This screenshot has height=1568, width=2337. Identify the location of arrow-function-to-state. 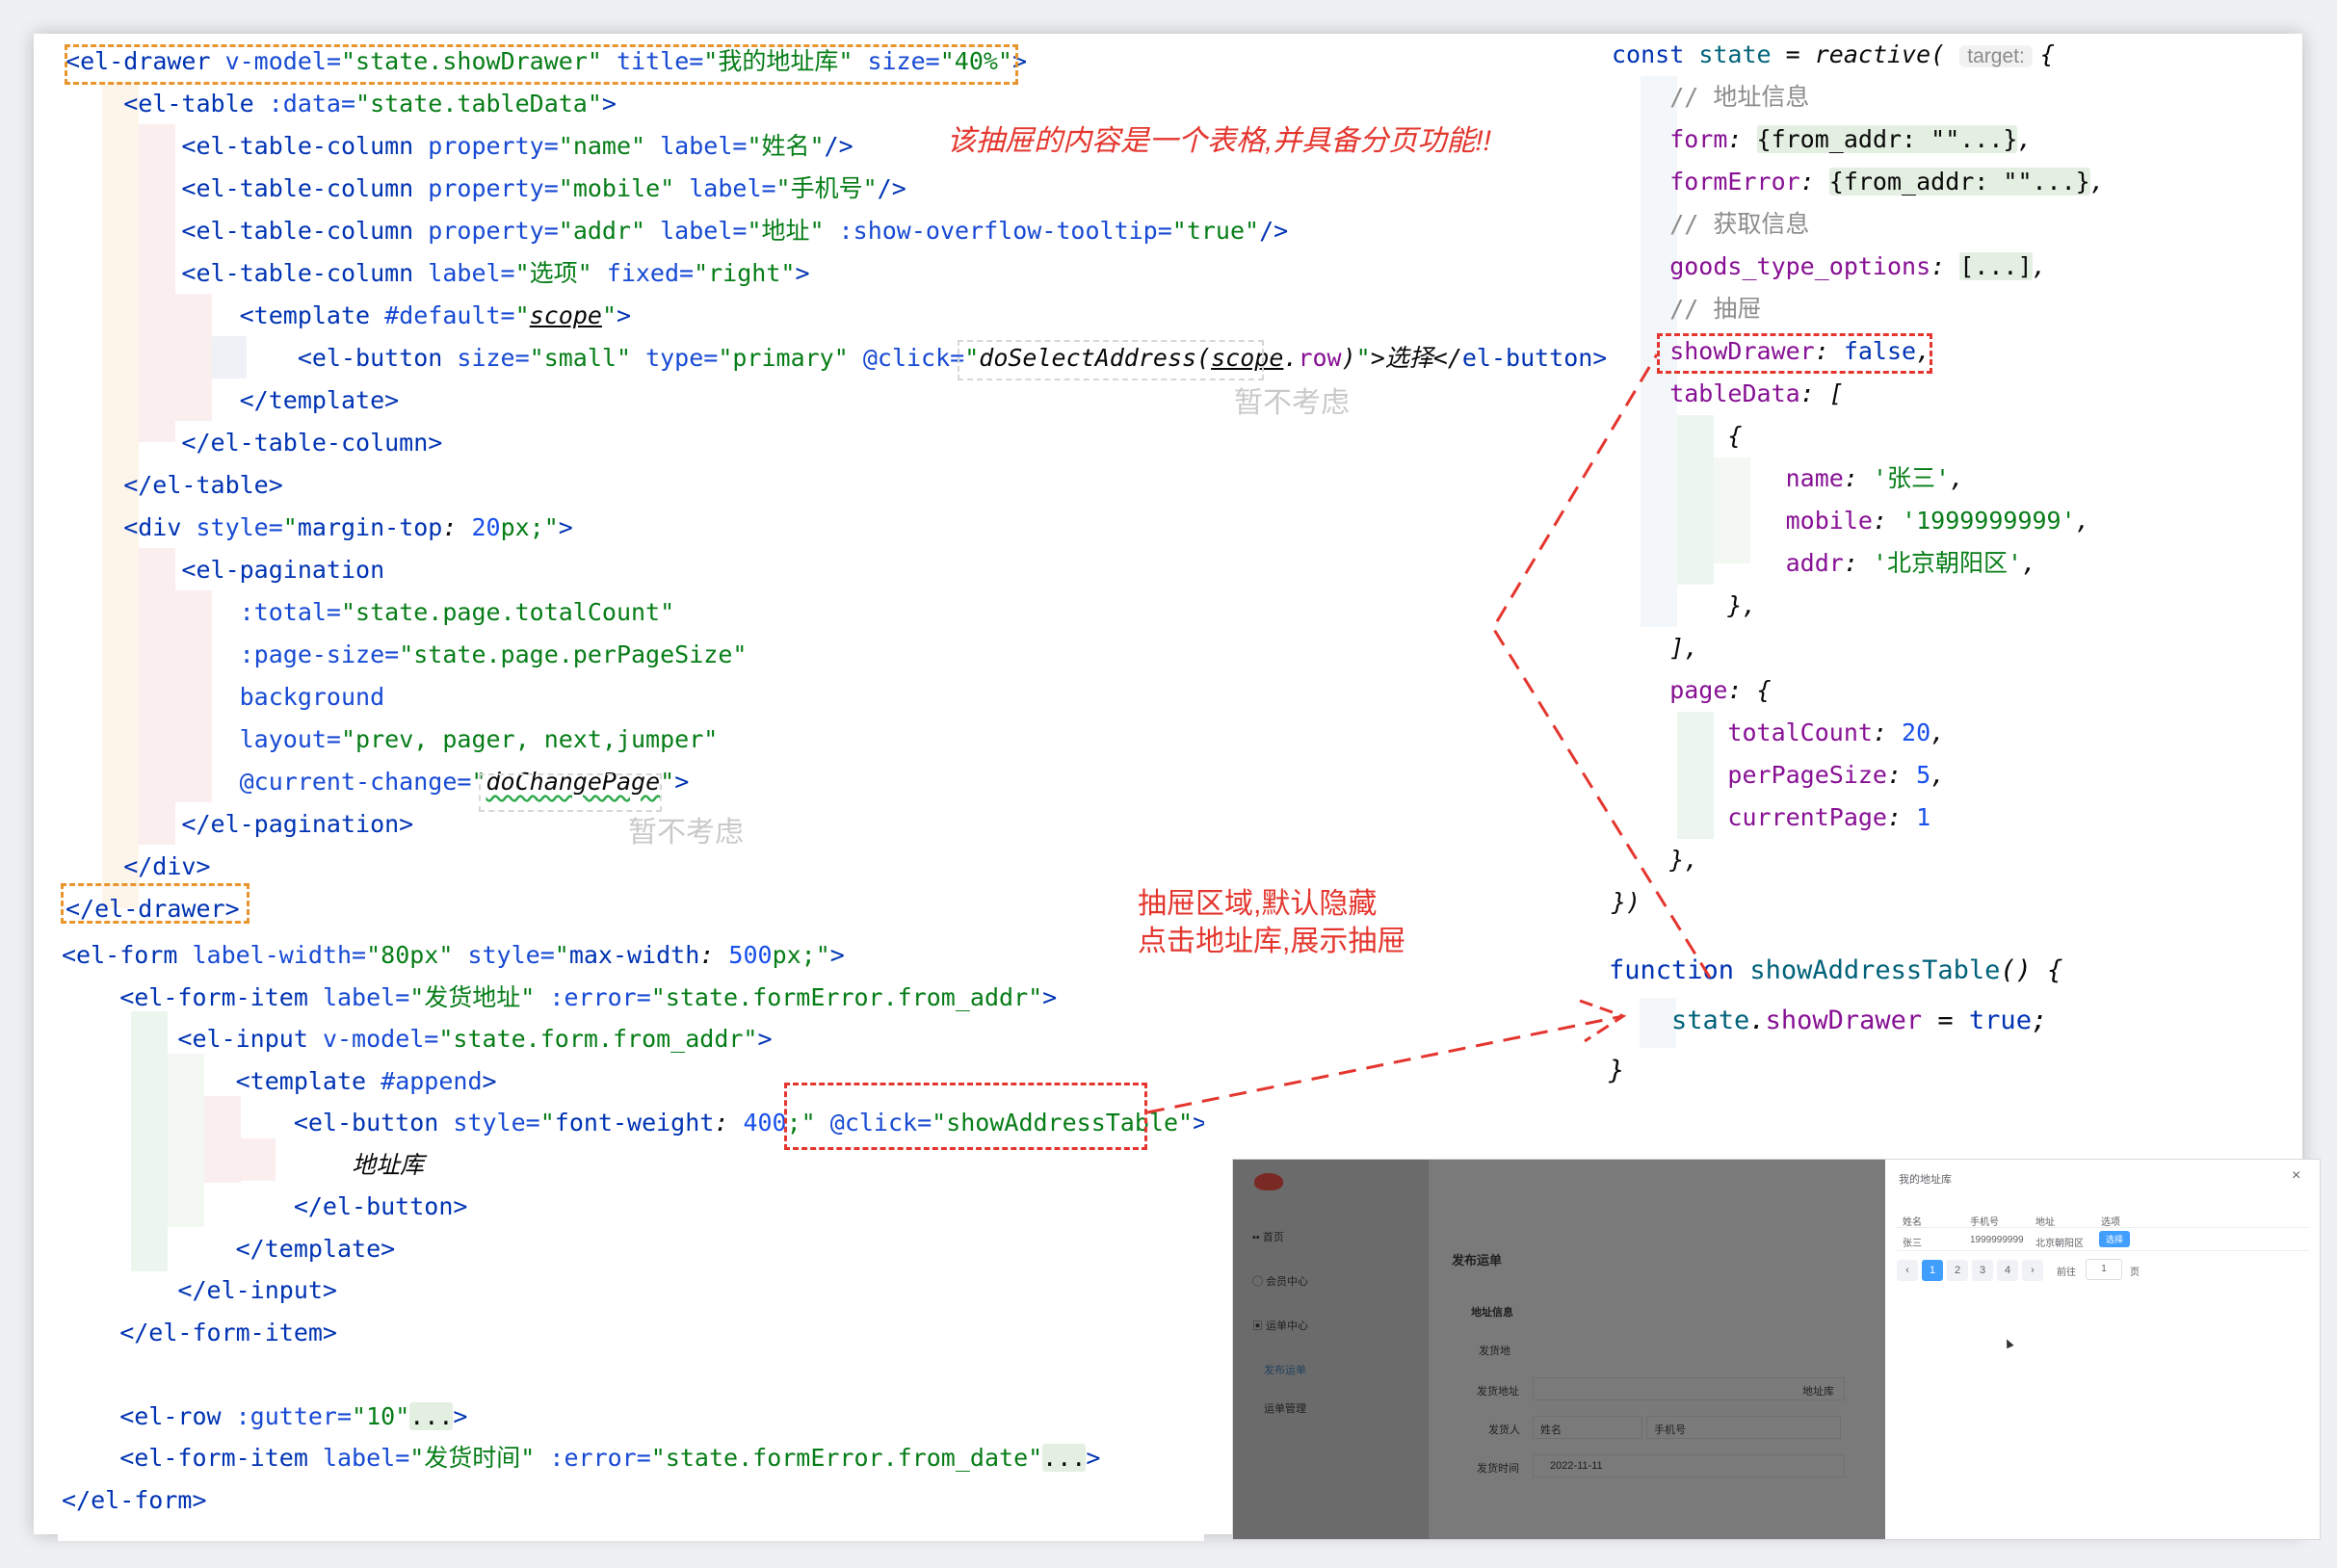
(1601, 666).